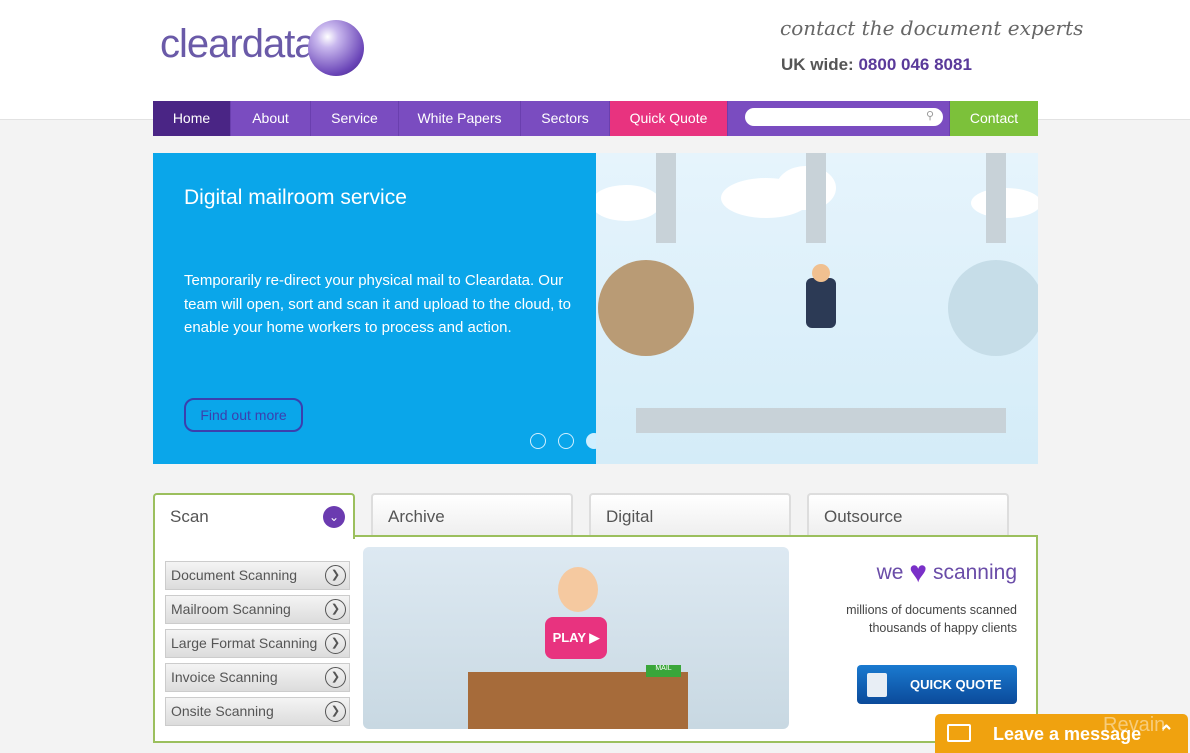 The height and width of the screenshot is (753, 1190). I want to click on logo: cleardata, so click(238, 44).